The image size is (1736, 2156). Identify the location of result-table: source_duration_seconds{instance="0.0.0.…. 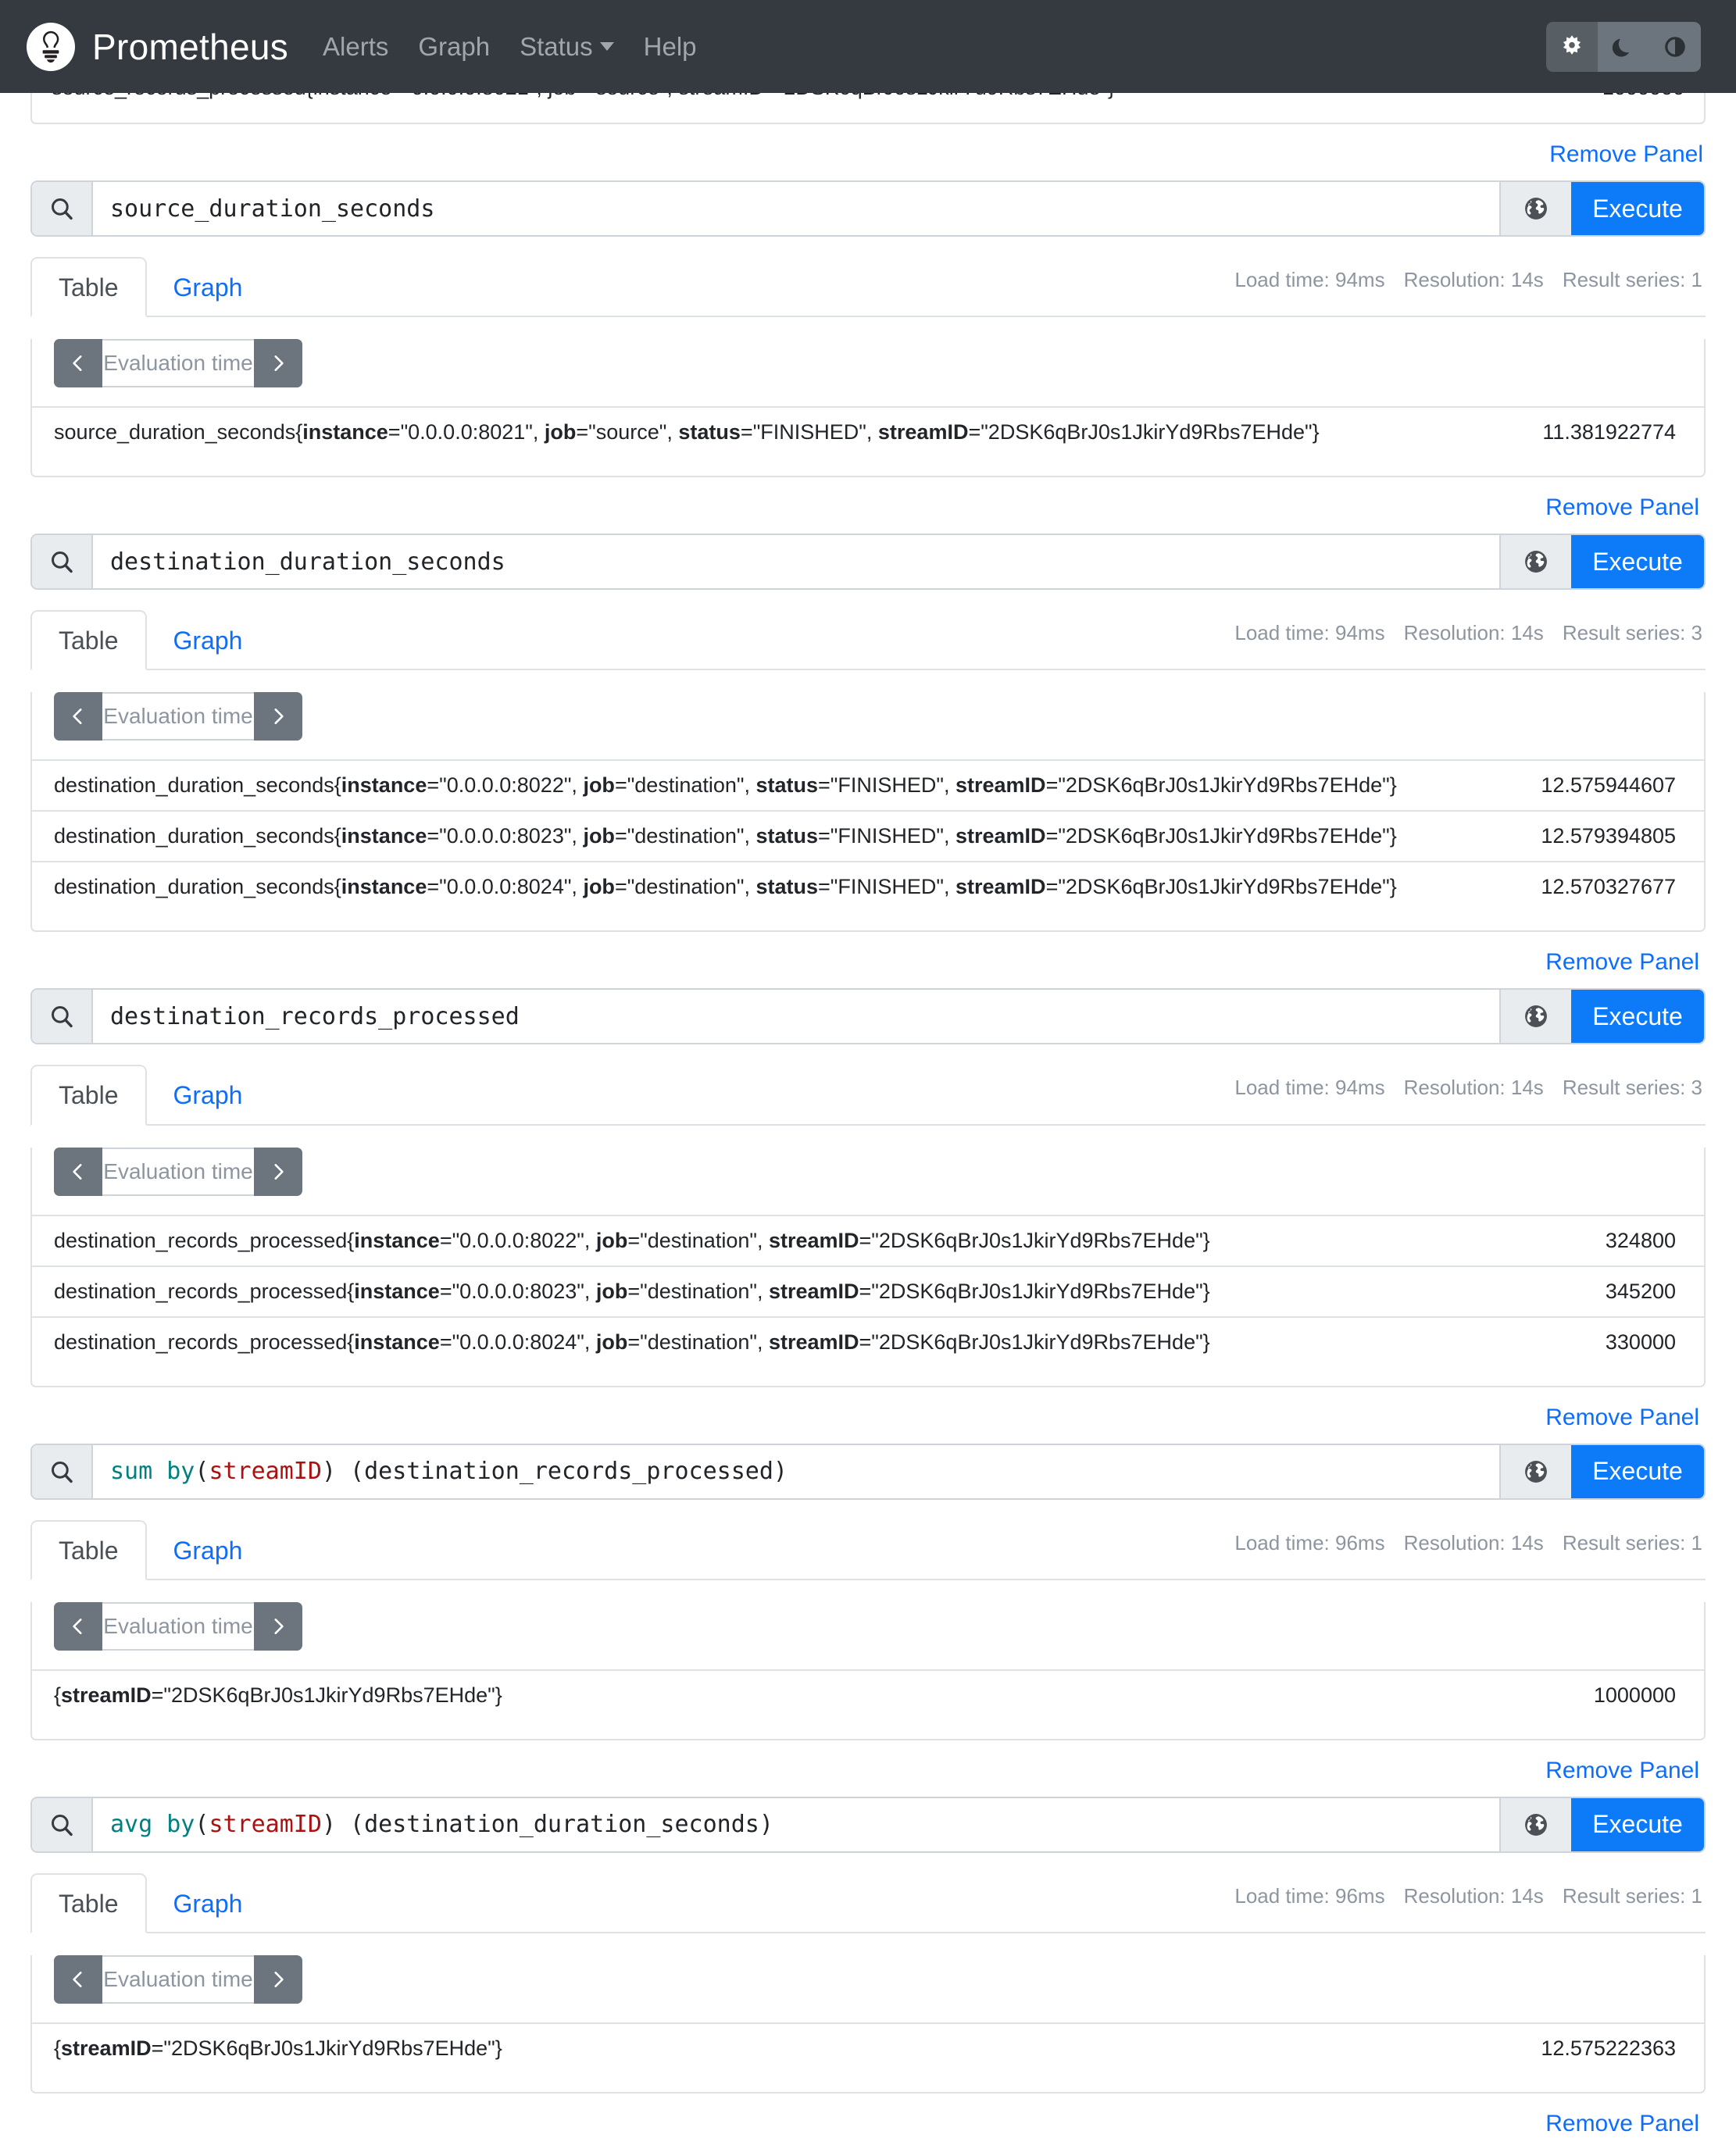
(868, 432).